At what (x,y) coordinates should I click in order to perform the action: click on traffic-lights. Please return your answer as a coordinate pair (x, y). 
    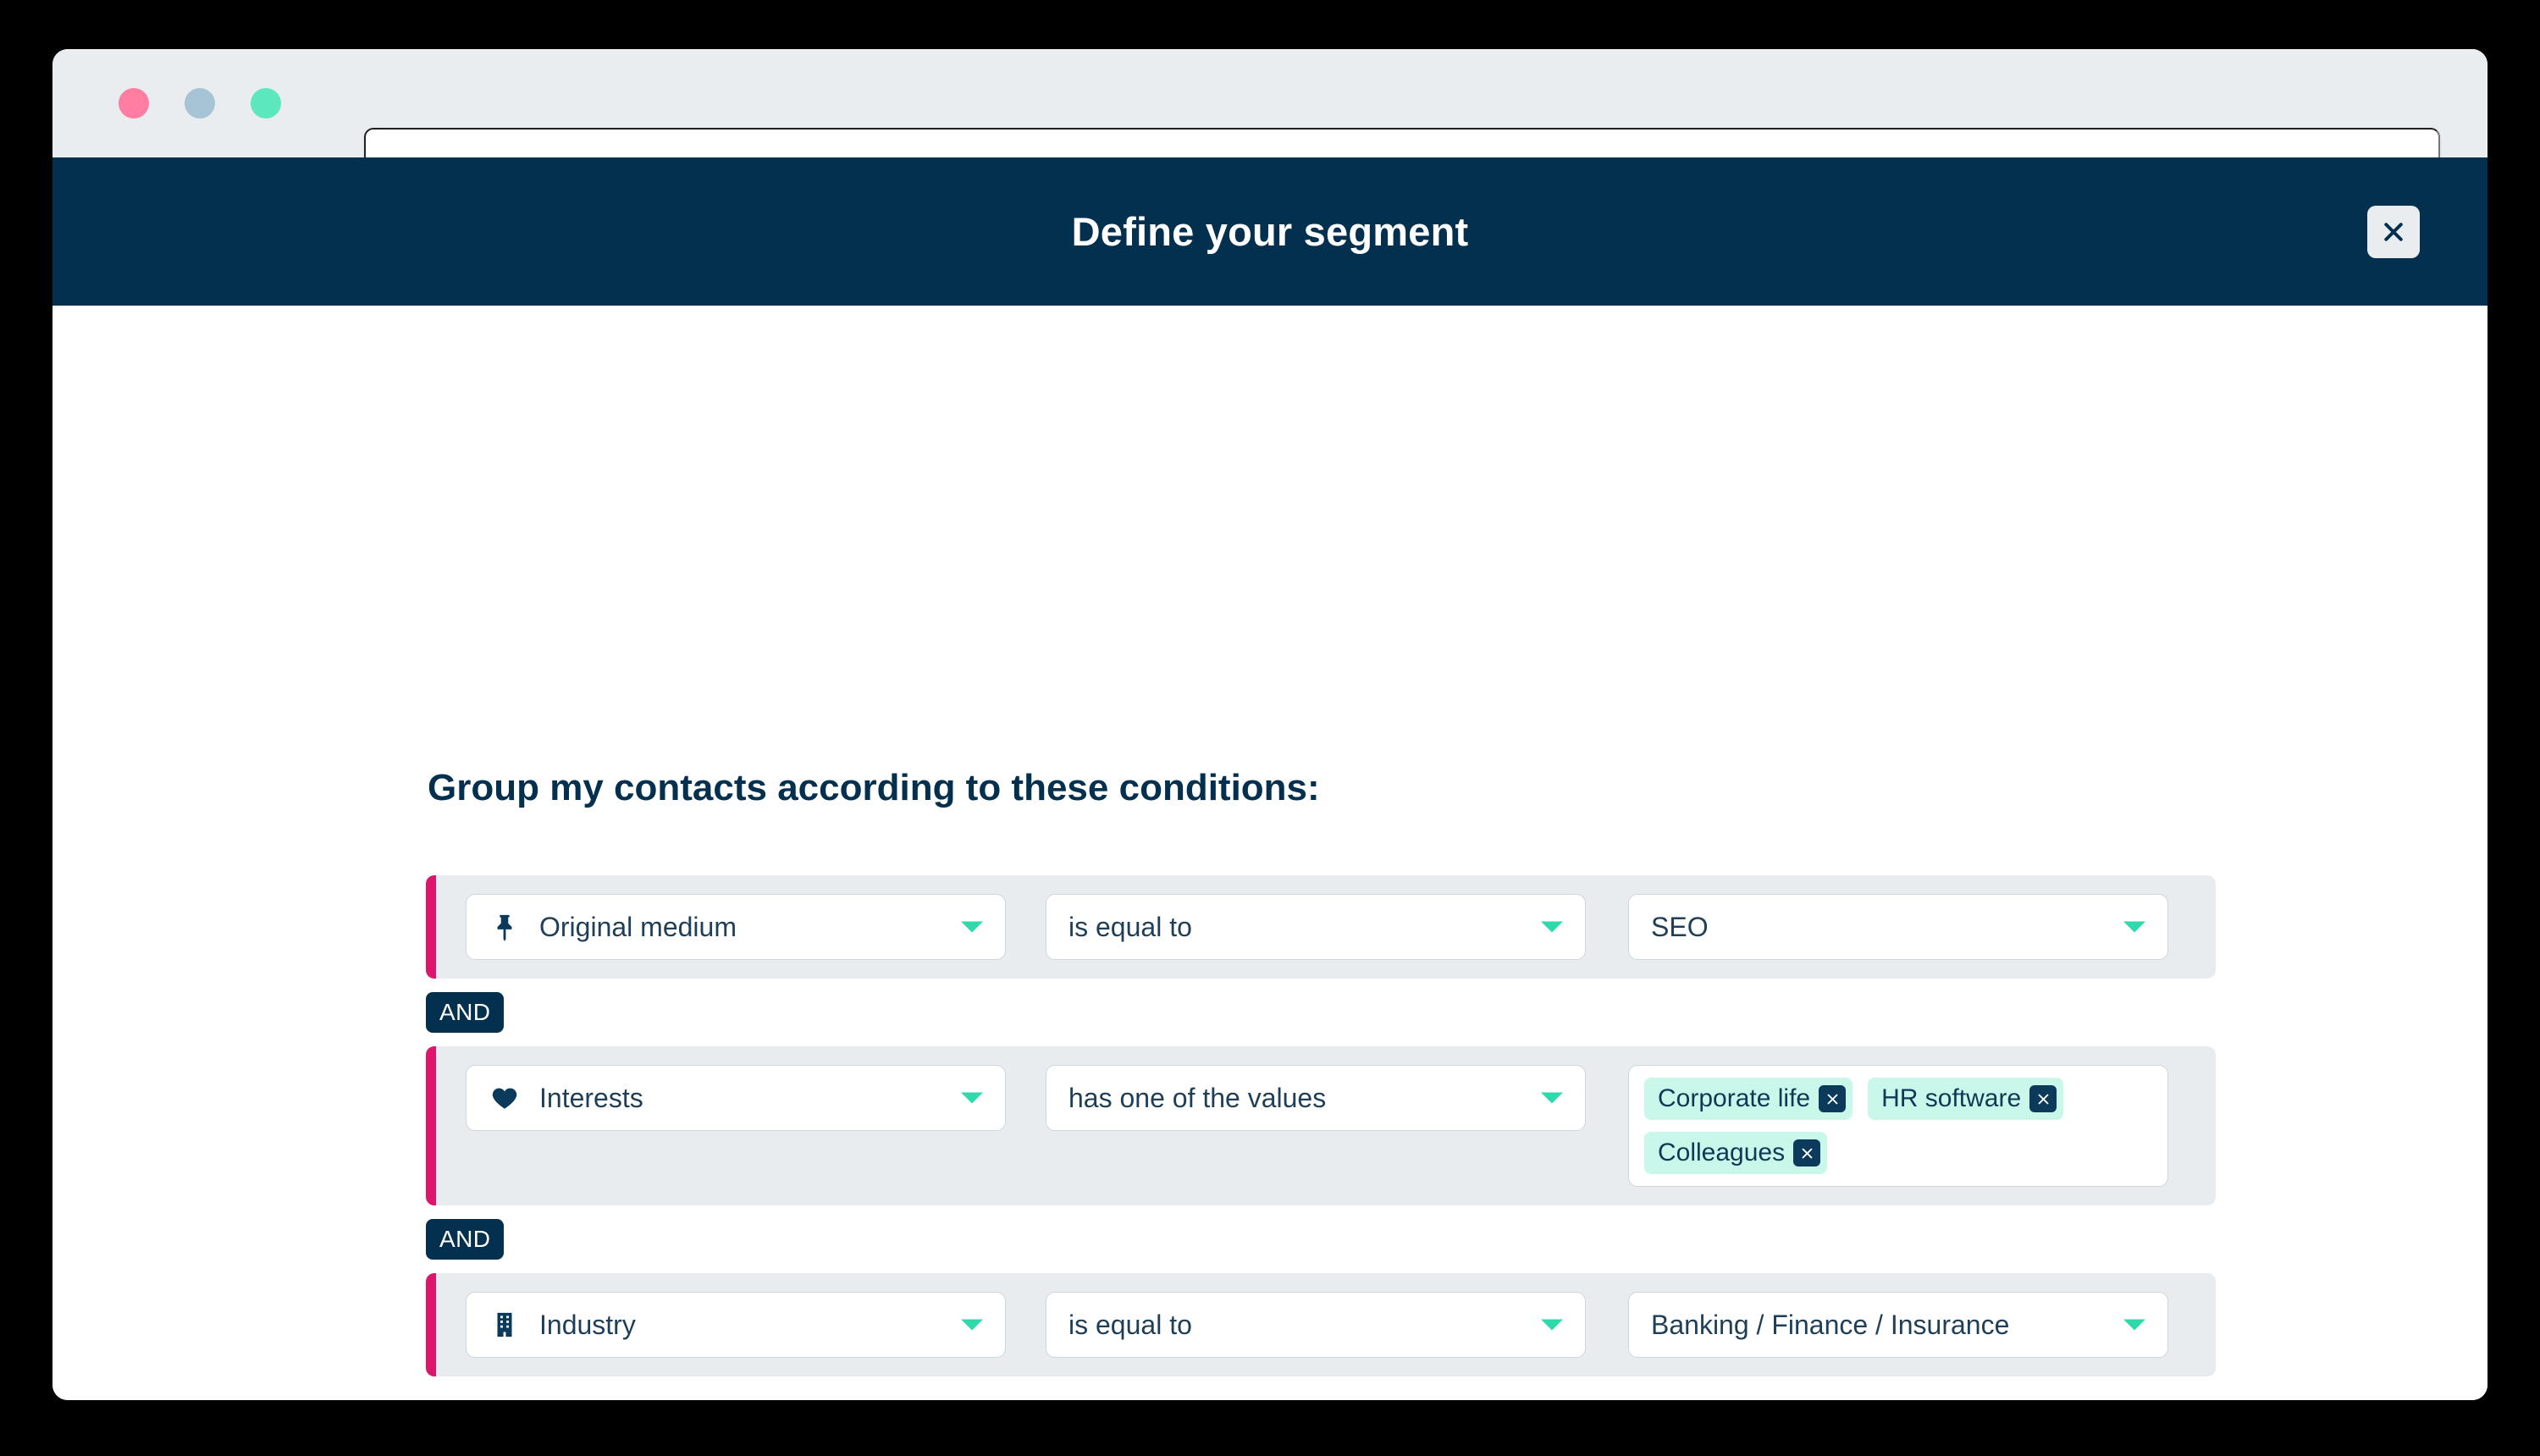
    Looking at the image, I should click on (200, 103).